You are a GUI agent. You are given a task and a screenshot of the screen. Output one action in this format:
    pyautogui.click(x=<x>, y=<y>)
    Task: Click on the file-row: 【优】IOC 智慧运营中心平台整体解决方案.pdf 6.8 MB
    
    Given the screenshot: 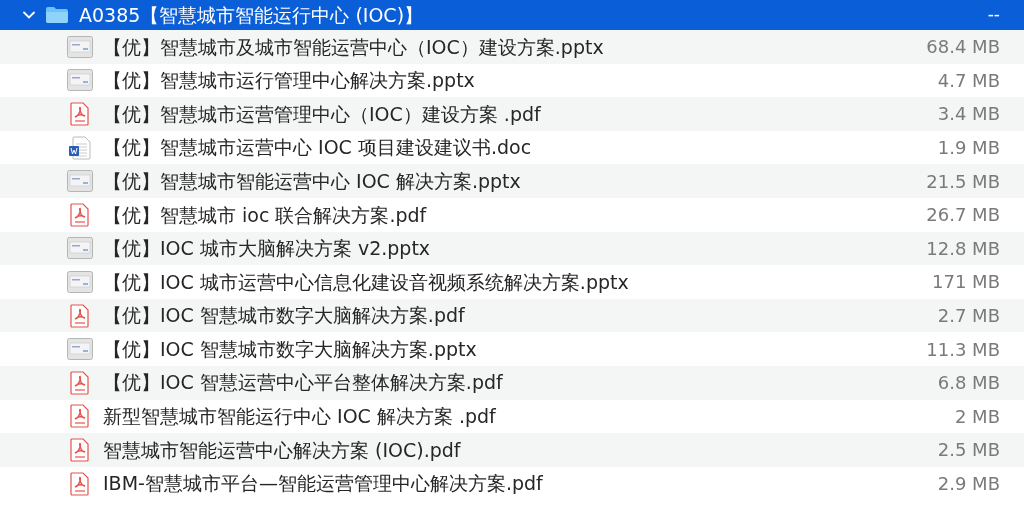 What is the action you would take?
    pyautogui.click(x=512, y=382)
    